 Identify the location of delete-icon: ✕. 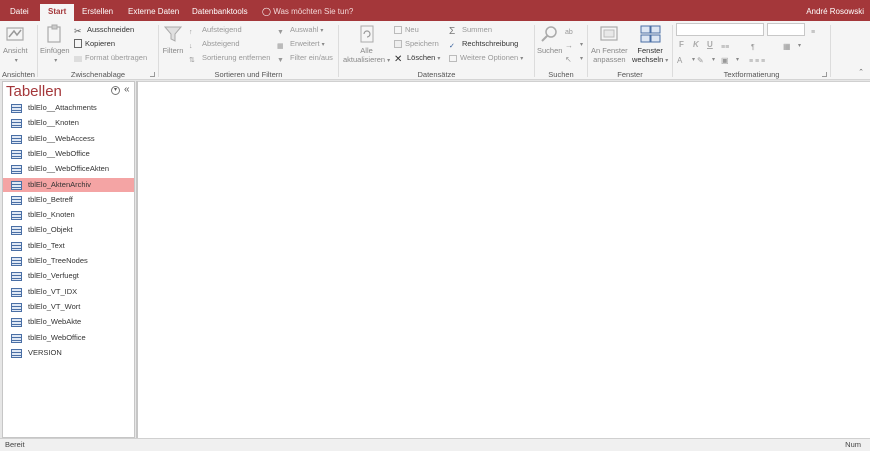
(398, 59).